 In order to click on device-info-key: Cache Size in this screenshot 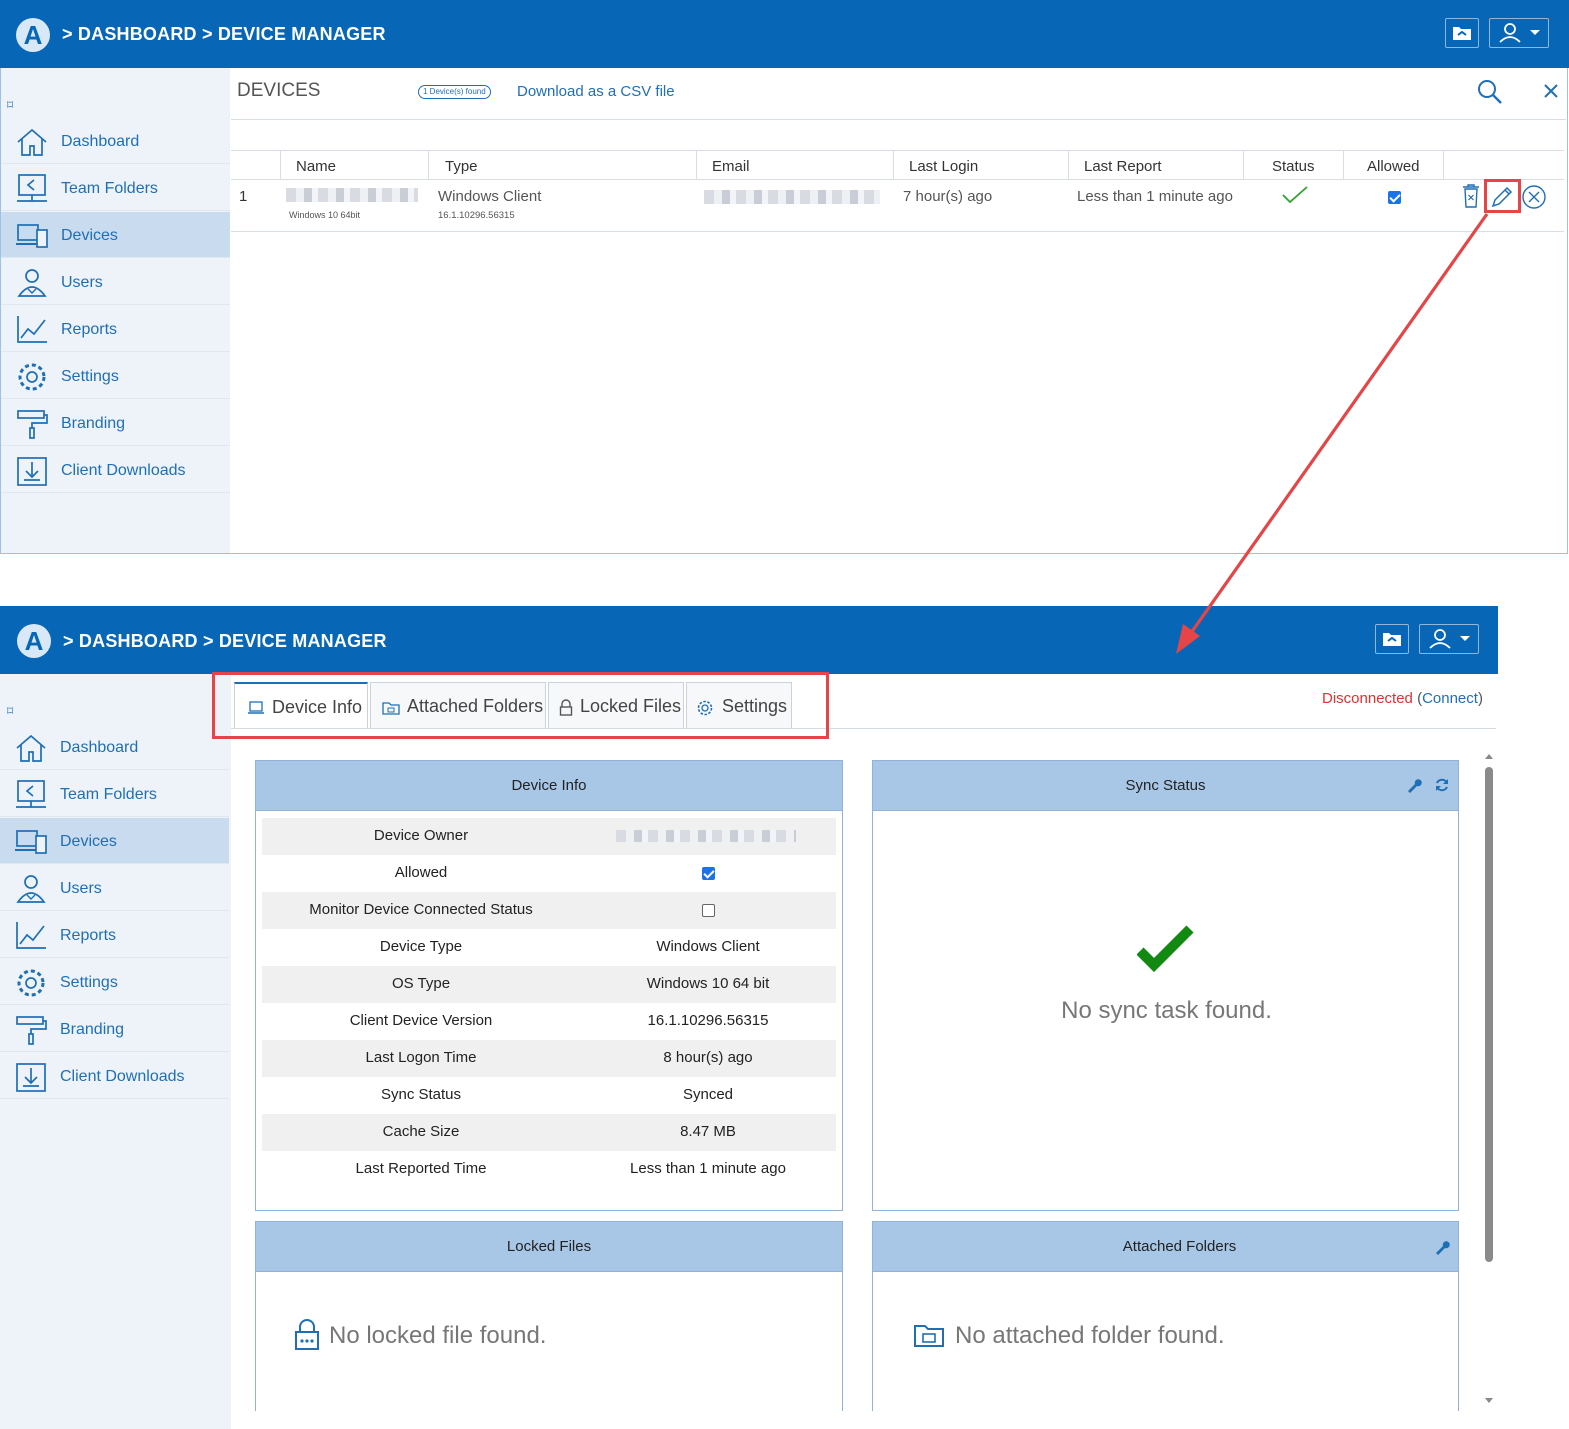, I will do `click(421, 1131)`.